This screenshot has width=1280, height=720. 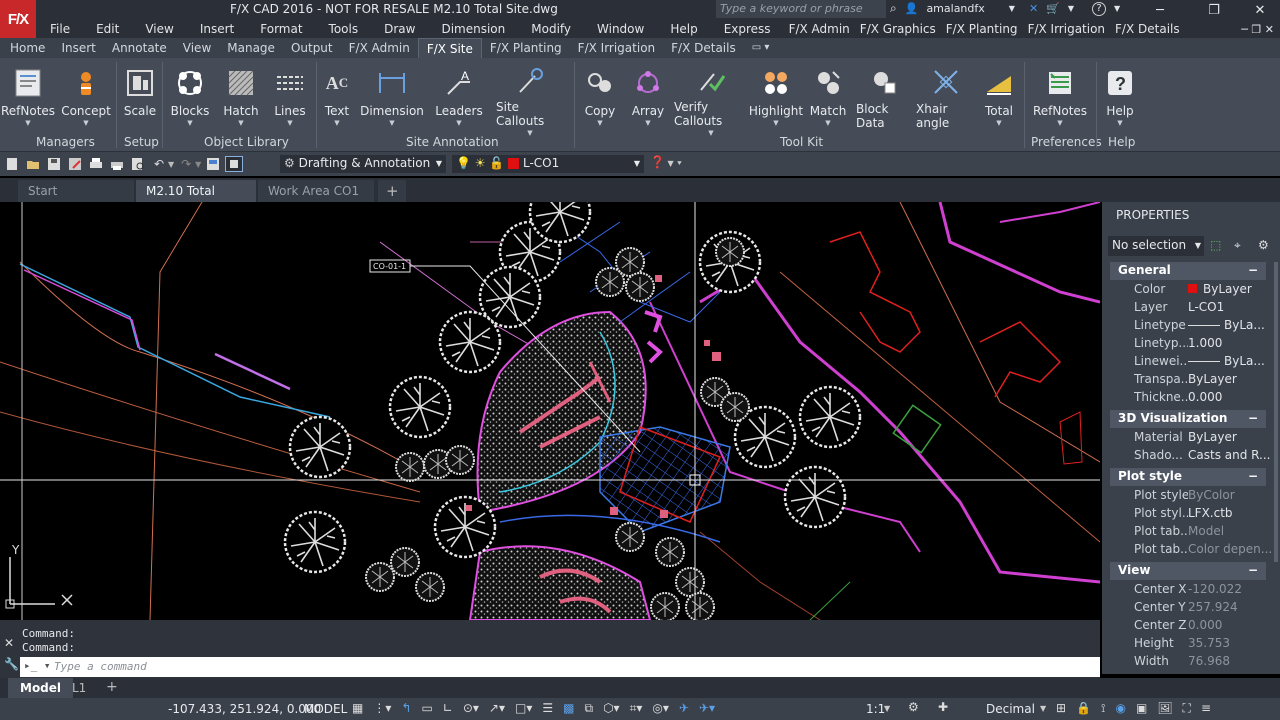 I want to click on blocks-button: Blocks ▼, so click(x=190, y=98).